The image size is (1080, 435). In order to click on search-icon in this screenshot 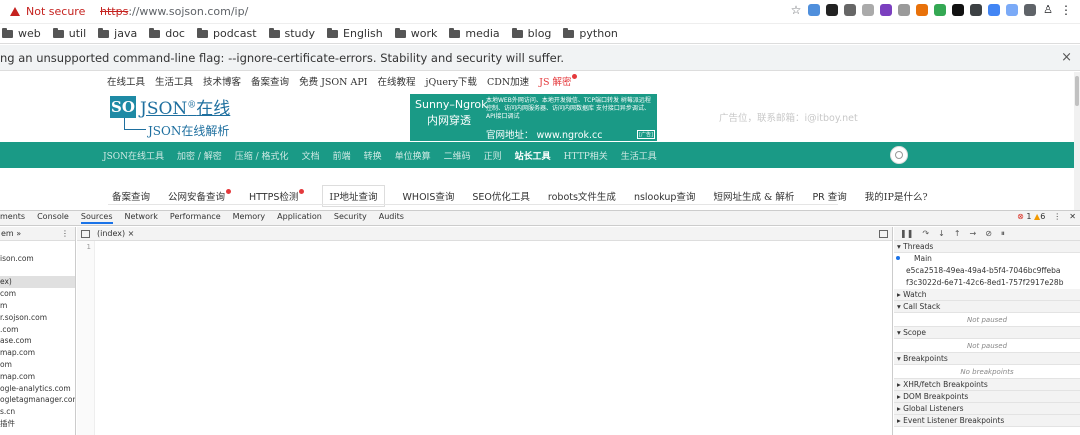, I will do `click(899, 155)`.